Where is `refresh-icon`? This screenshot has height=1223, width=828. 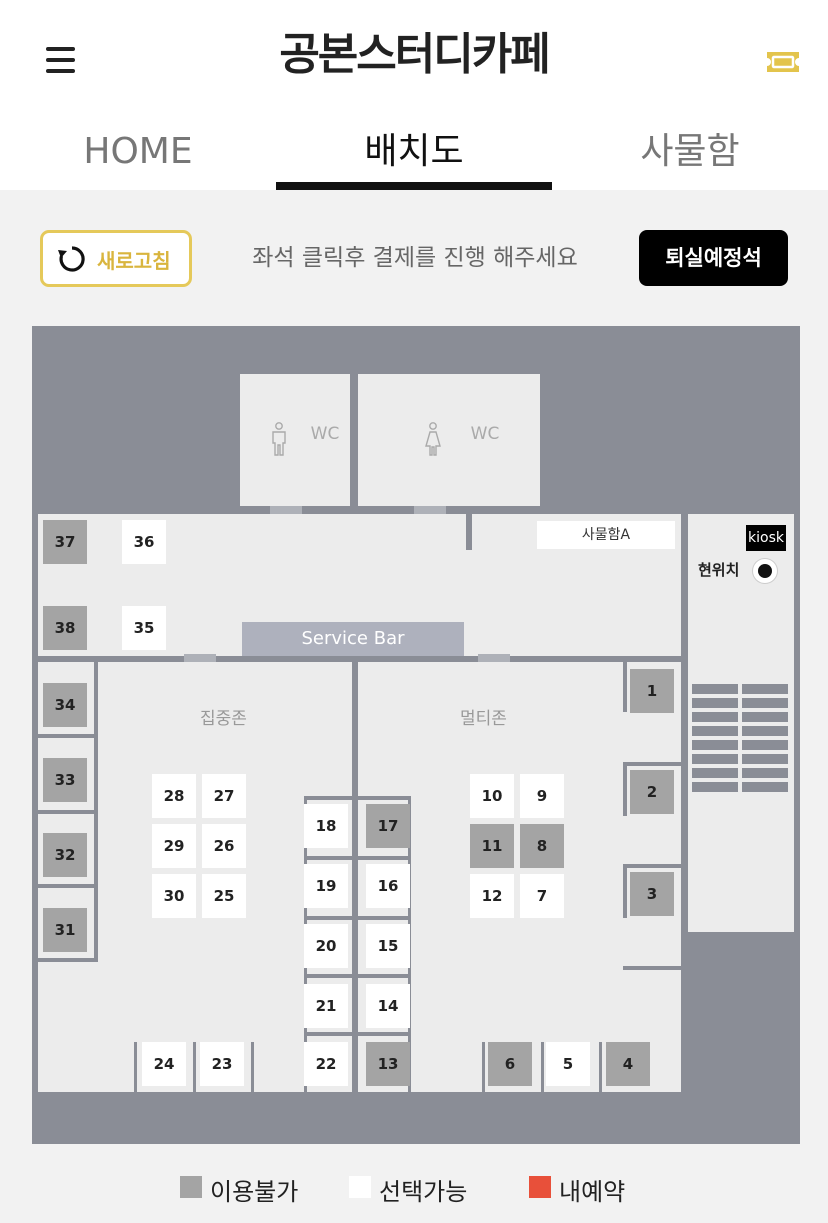
refresh-icon is located at coordinates (71, 259).